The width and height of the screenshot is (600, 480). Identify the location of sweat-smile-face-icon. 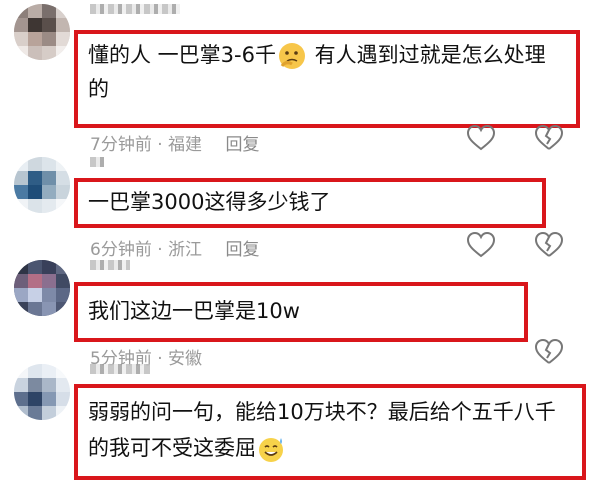
(271, 450).